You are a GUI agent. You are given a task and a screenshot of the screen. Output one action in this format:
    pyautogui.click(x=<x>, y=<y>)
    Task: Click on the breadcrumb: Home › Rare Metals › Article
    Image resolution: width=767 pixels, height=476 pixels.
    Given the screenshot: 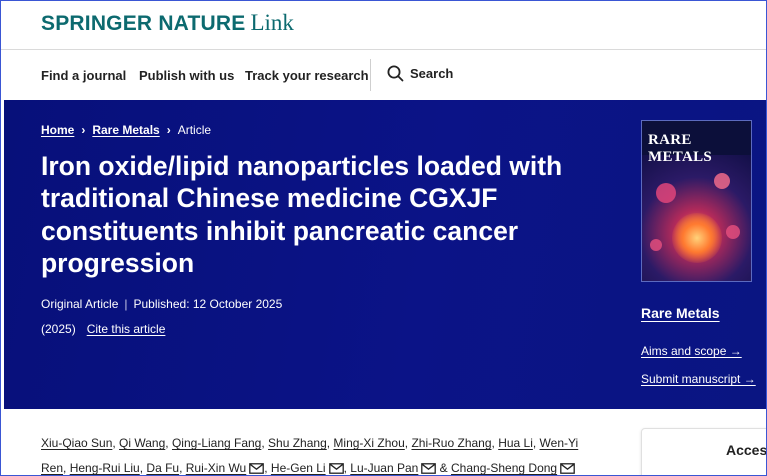 What is the action you would take?
    pyautogui.click(x=126, y=130)
    